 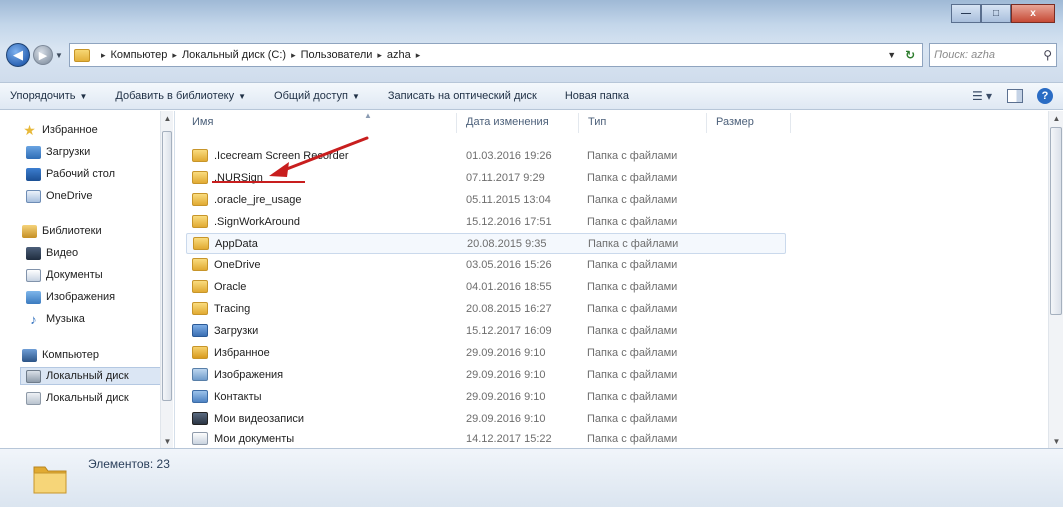 What do you see at coordinates (597, 122) in the screenshot?
I see `column-type: Тип` at bounding box center [597, 122].